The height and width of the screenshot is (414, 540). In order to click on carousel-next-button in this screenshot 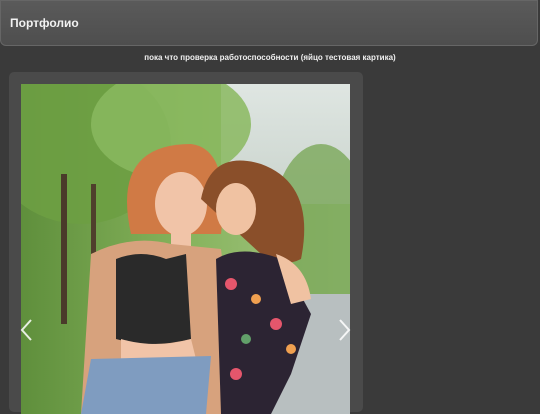, I will do `click(344, 330)`.